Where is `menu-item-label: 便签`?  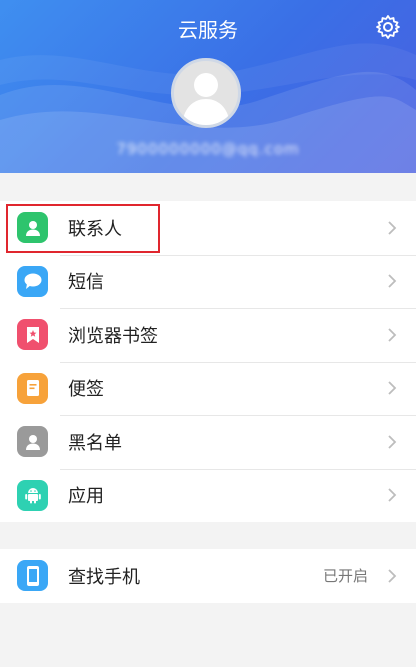
menu-item-label: 便签 is located at coordinates (86, 390).